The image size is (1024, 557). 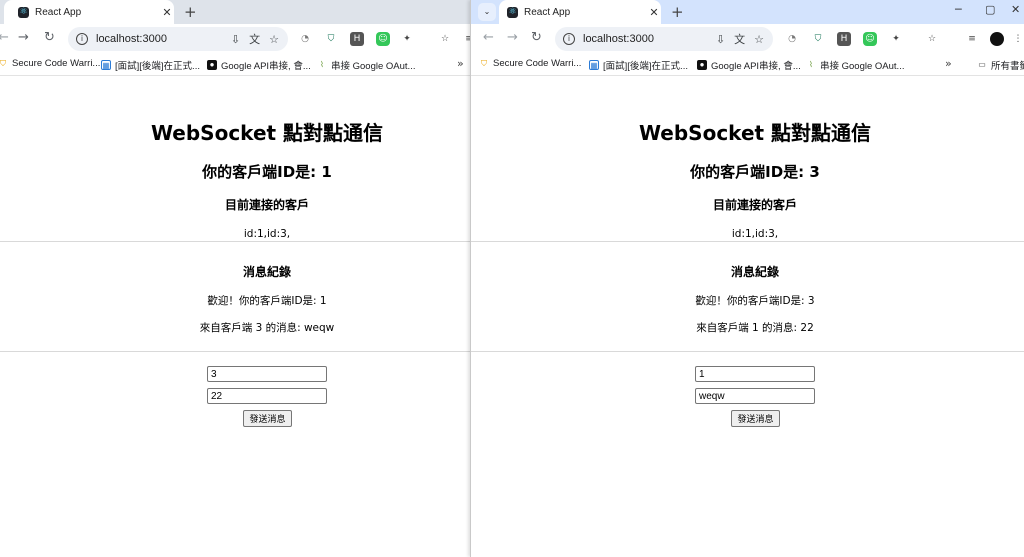 I want to click on all-bookmarks-item: ▭ 所有書籤, so click(x=1000, y=65).